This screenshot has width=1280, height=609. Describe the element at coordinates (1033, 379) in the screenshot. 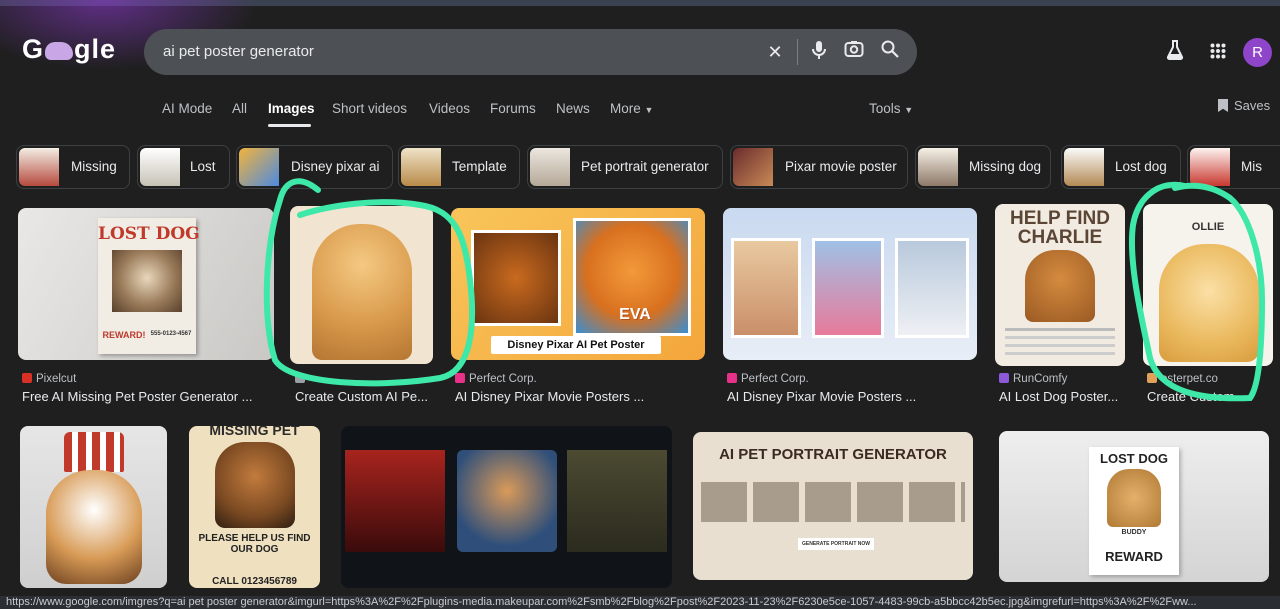

I see `result-source: RunComfy` at that location.